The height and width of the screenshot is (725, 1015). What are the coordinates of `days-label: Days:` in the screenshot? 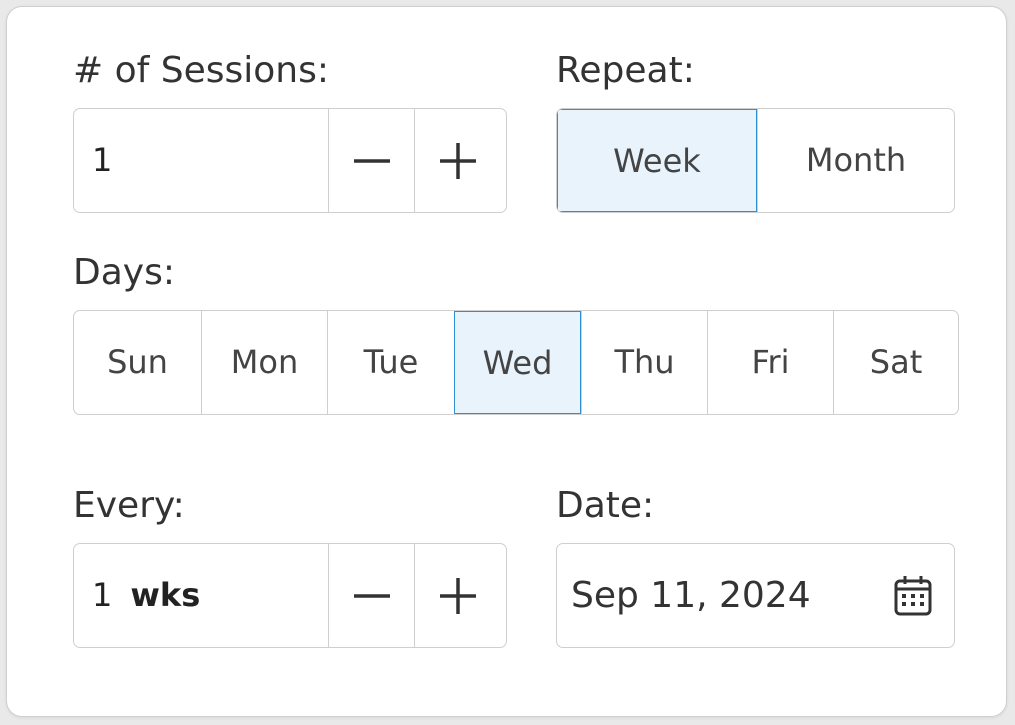 It's located at (124, 272).